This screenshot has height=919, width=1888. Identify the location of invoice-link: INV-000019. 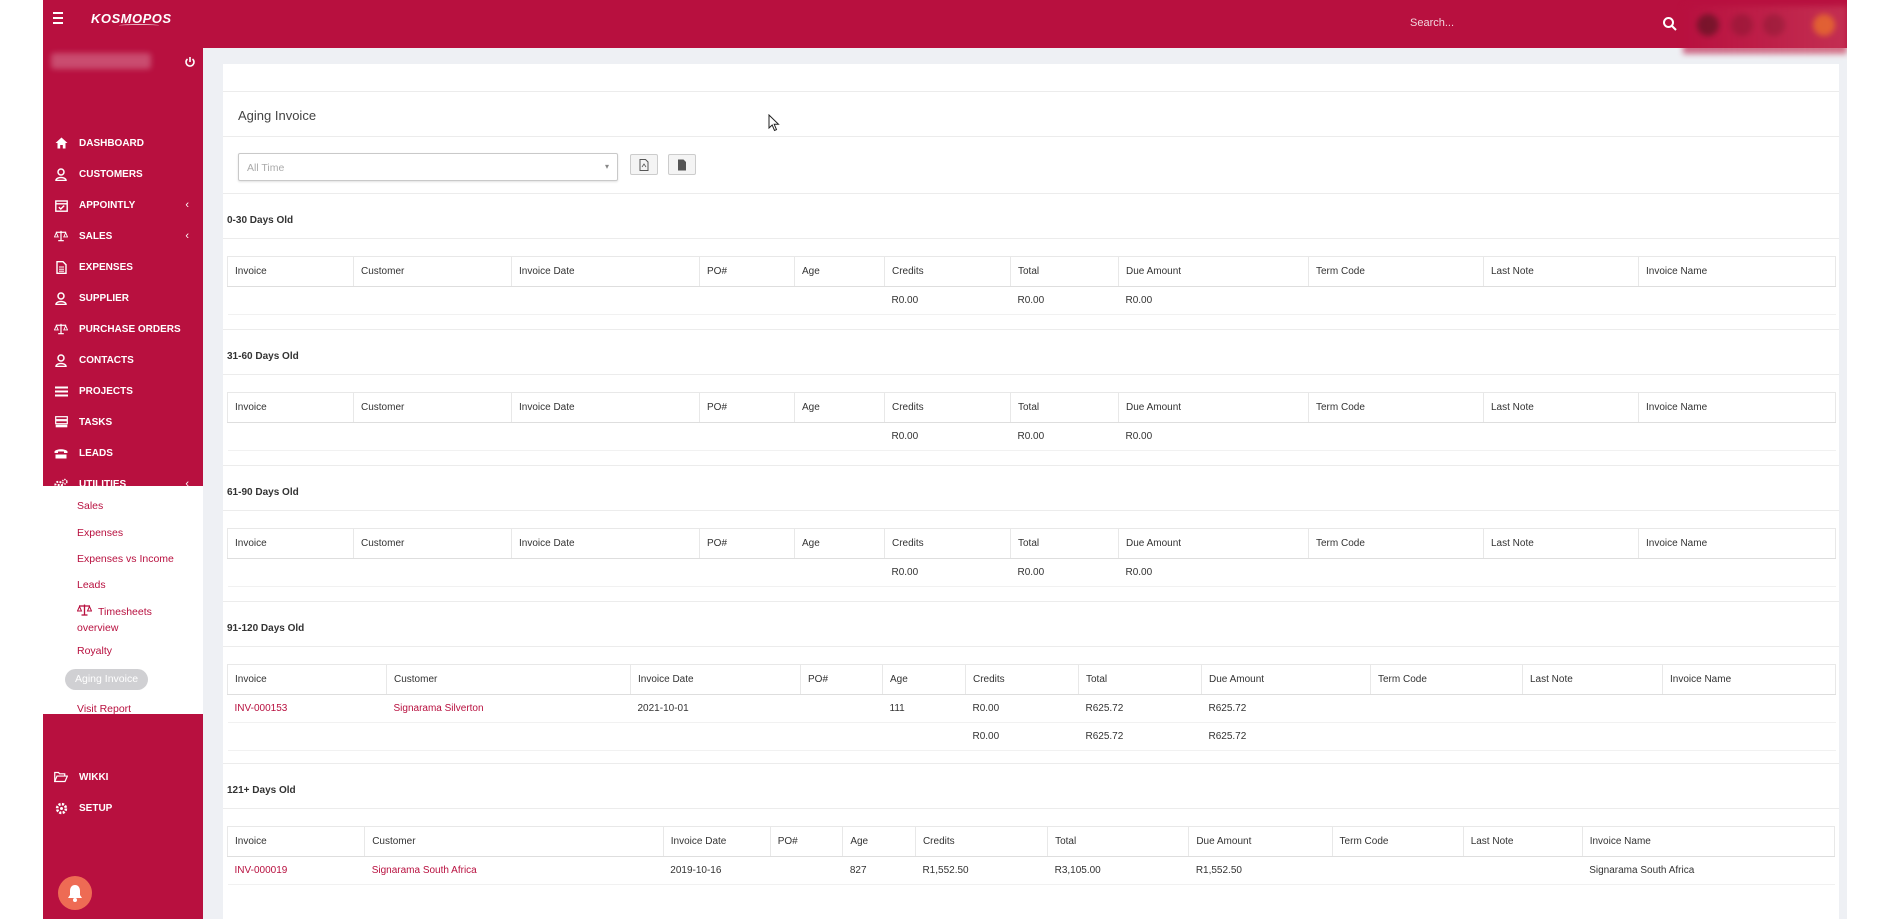
(261, 870).